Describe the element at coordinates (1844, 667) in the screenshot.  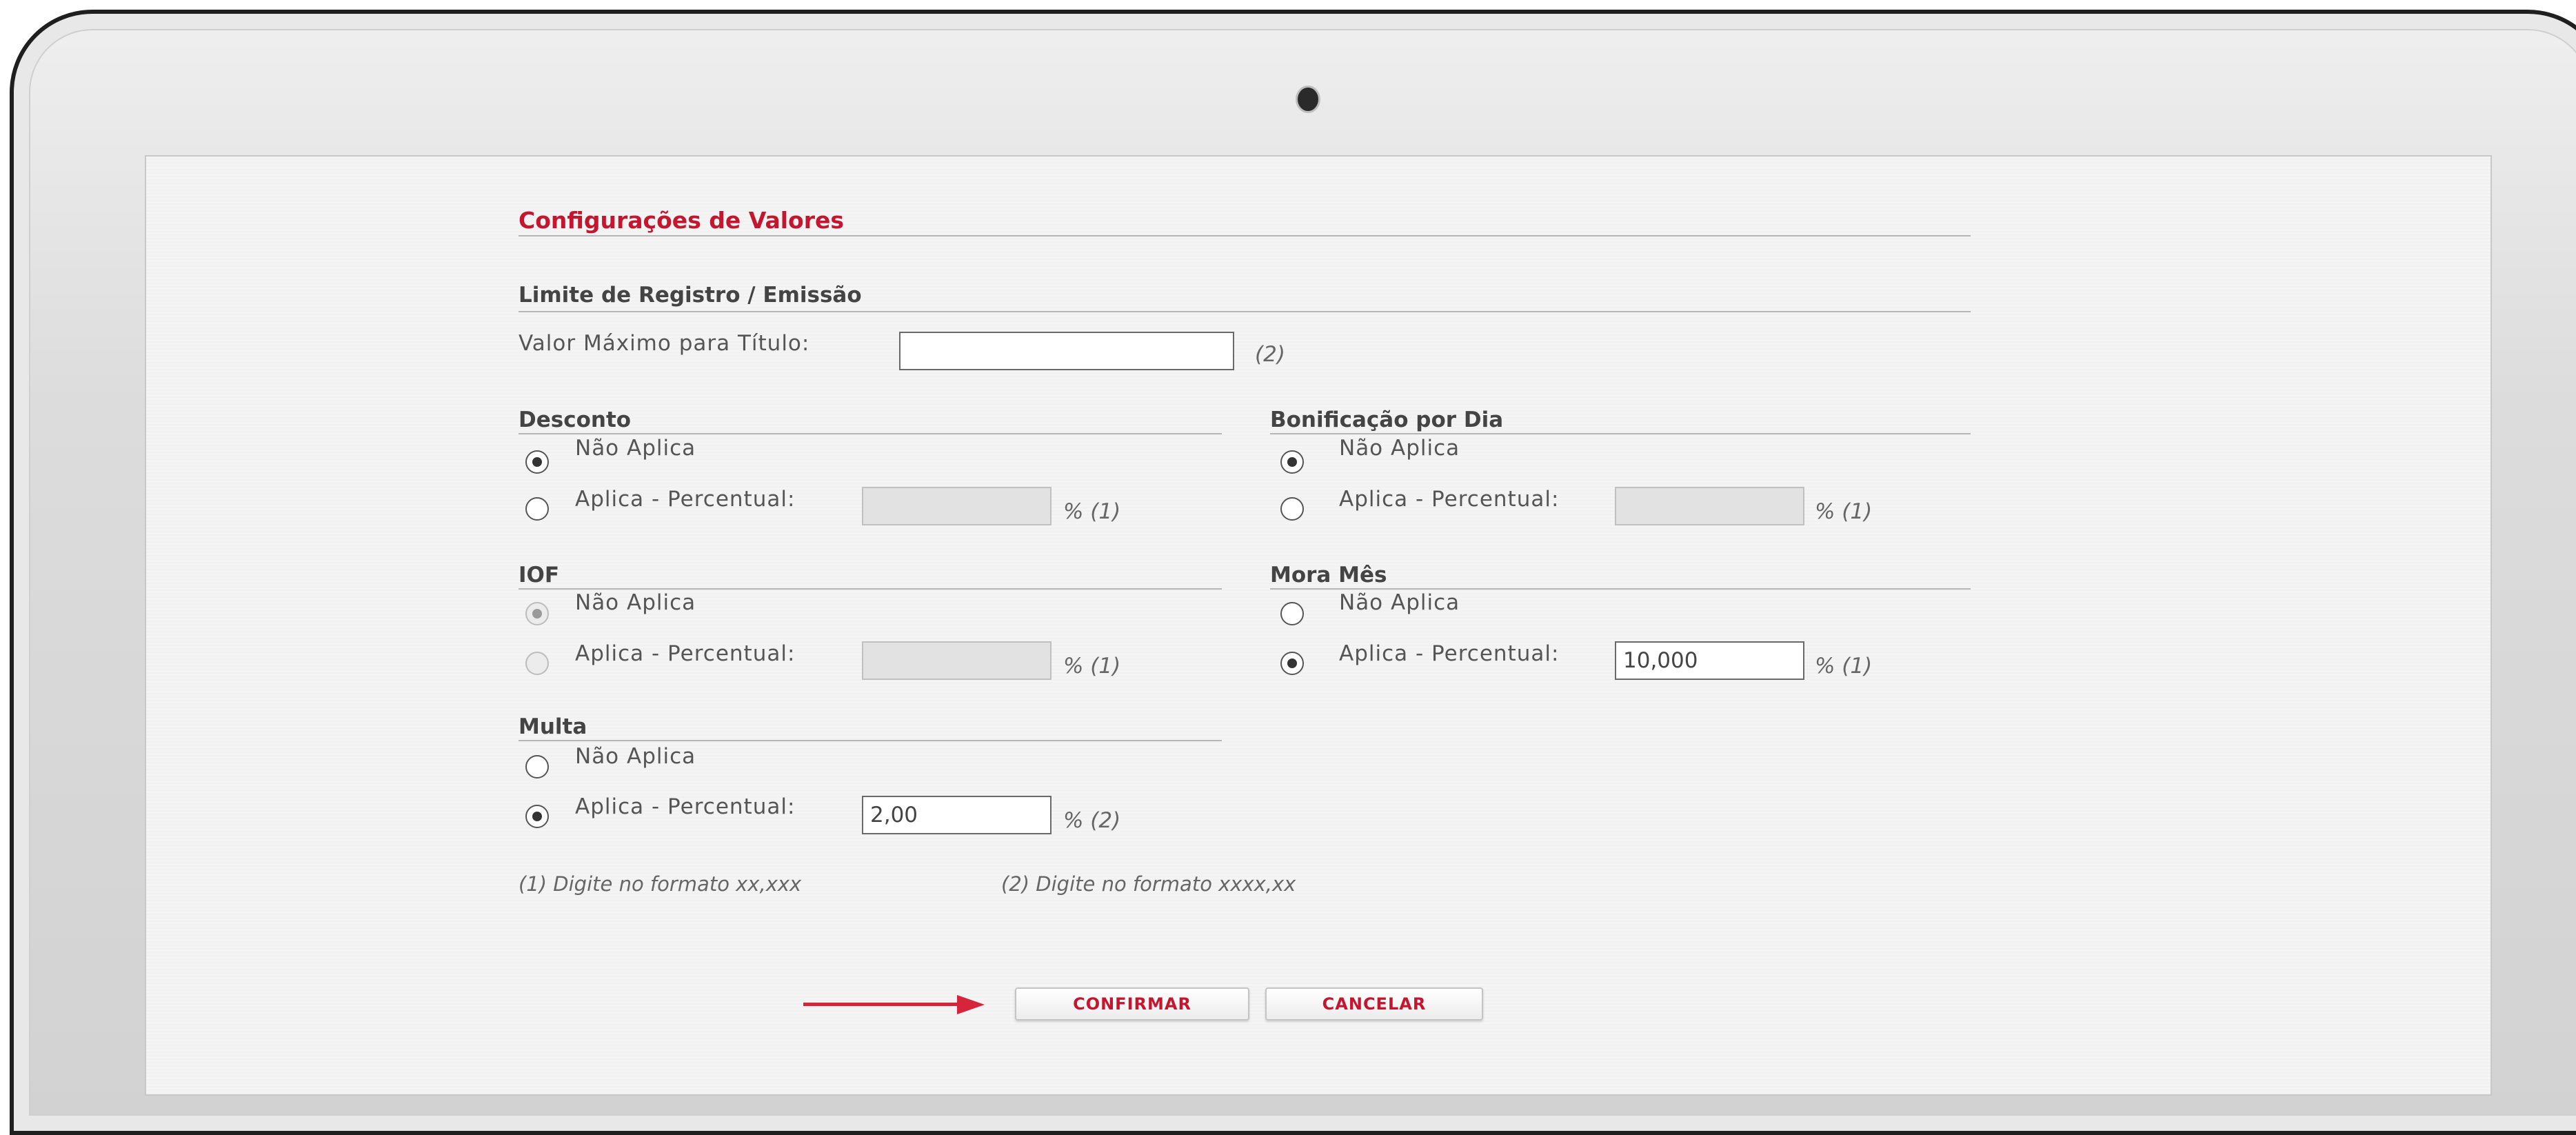
I see `mora-unit: % (1)` at that location.